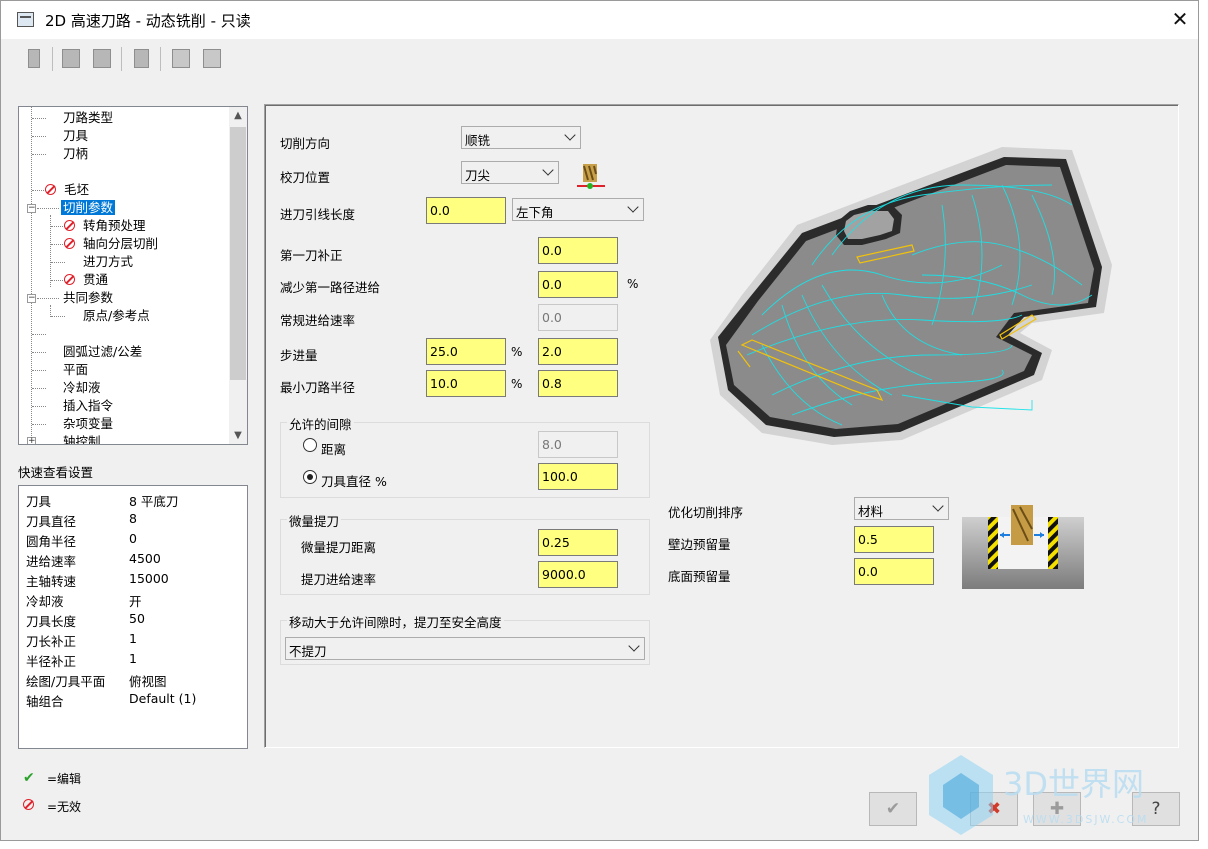  I want to click on tree-item-break-through: 贯通, so click(86, 280).